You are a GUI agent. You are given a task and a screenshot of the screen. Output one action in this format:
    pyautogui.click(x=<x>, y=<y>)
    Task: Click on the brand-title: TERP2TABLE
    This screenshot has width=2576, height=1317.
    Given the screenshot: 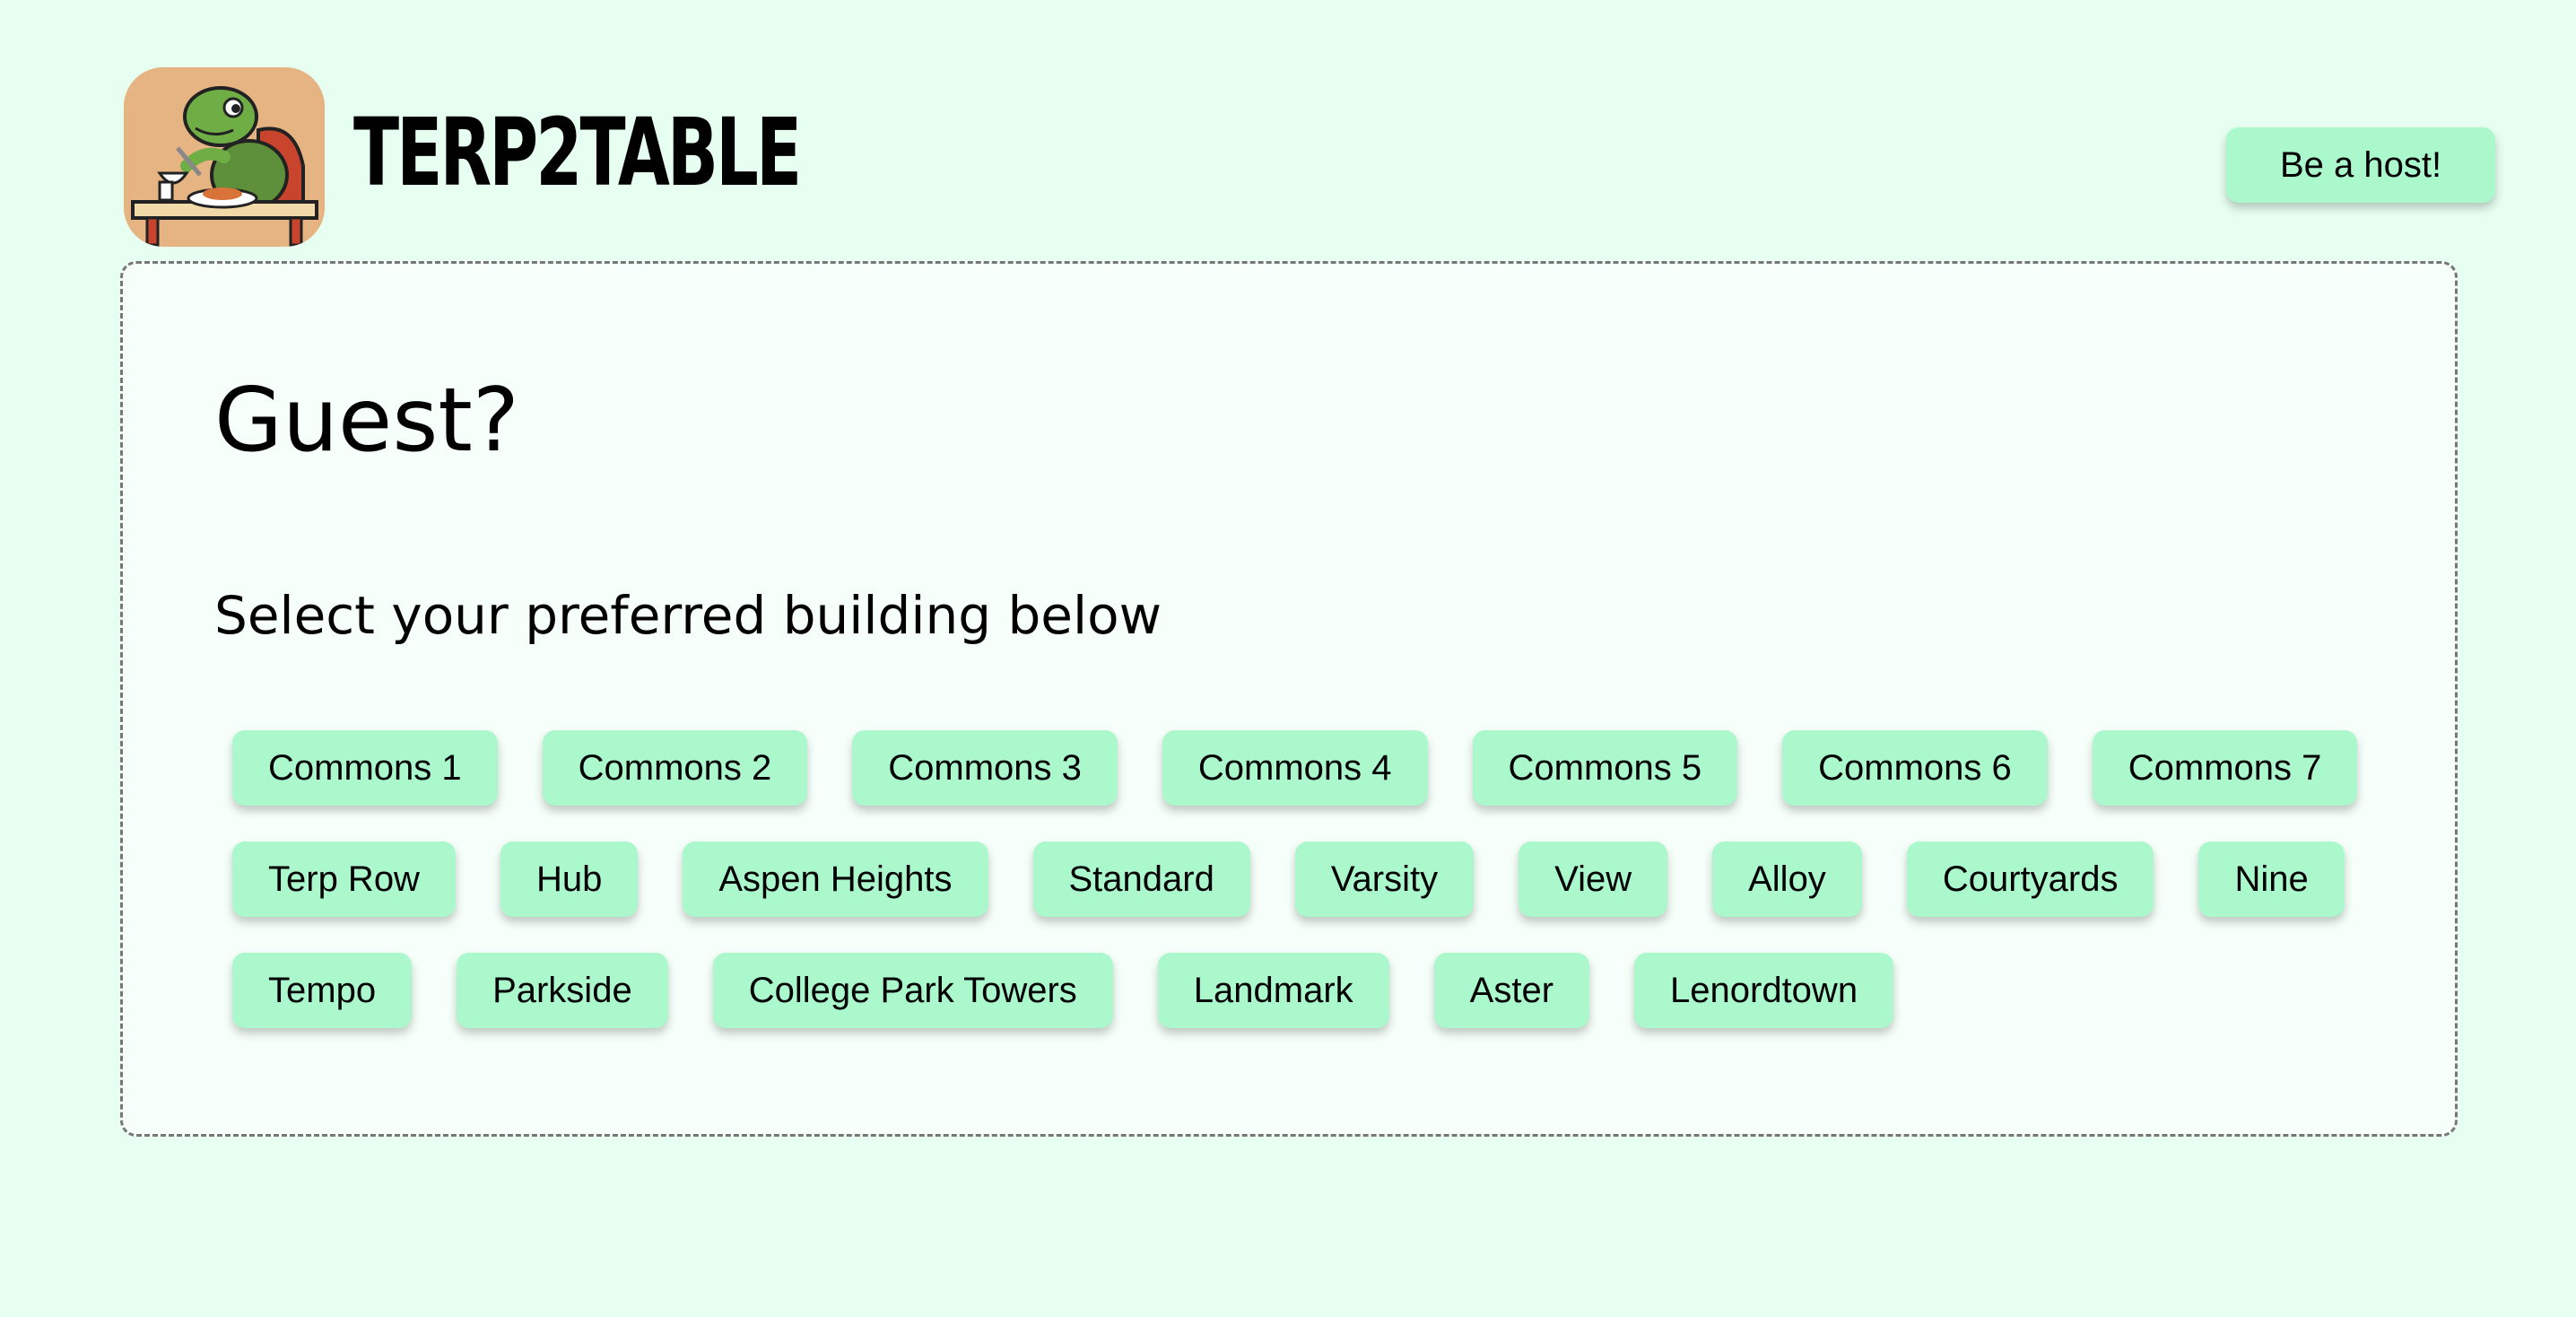 What is the action you would take?
    pyautogui.click(x=577, y=152)
    